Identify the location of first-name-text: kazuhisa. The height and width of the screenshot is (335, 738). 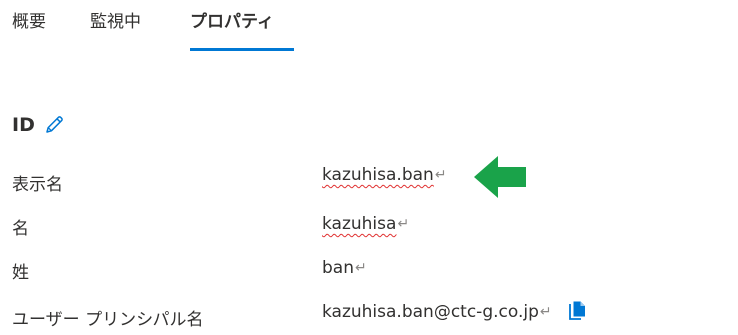
(359, 224).